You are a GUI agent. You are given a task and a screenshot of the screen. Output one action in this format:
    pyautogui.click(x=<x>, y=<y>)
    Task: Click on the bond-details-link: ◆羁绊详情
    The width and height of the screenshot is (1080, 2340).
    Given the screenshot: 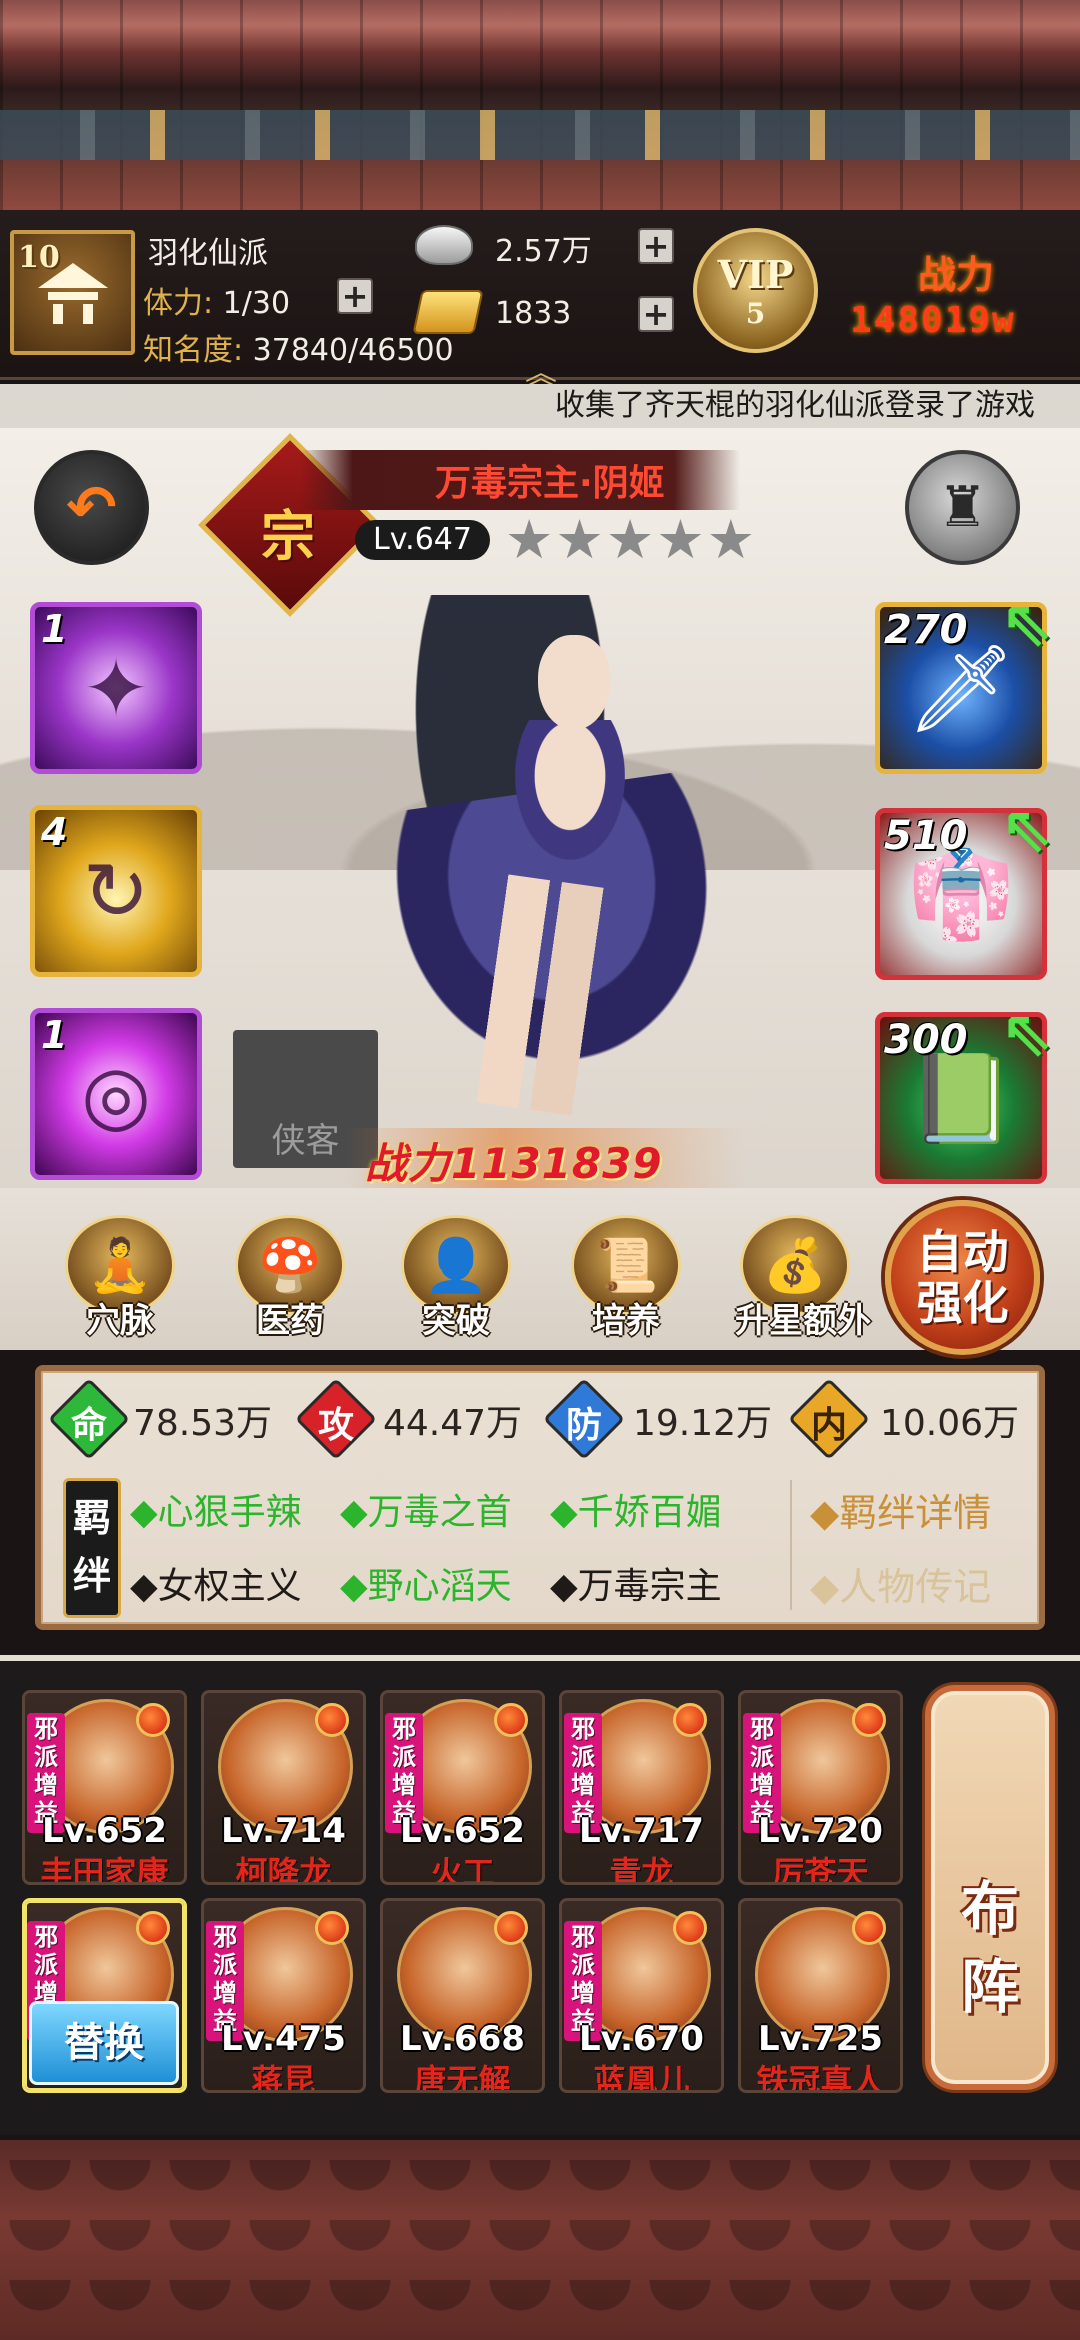 What is the action you would take?
    pyautogui.click(x=900, y=1509)
    